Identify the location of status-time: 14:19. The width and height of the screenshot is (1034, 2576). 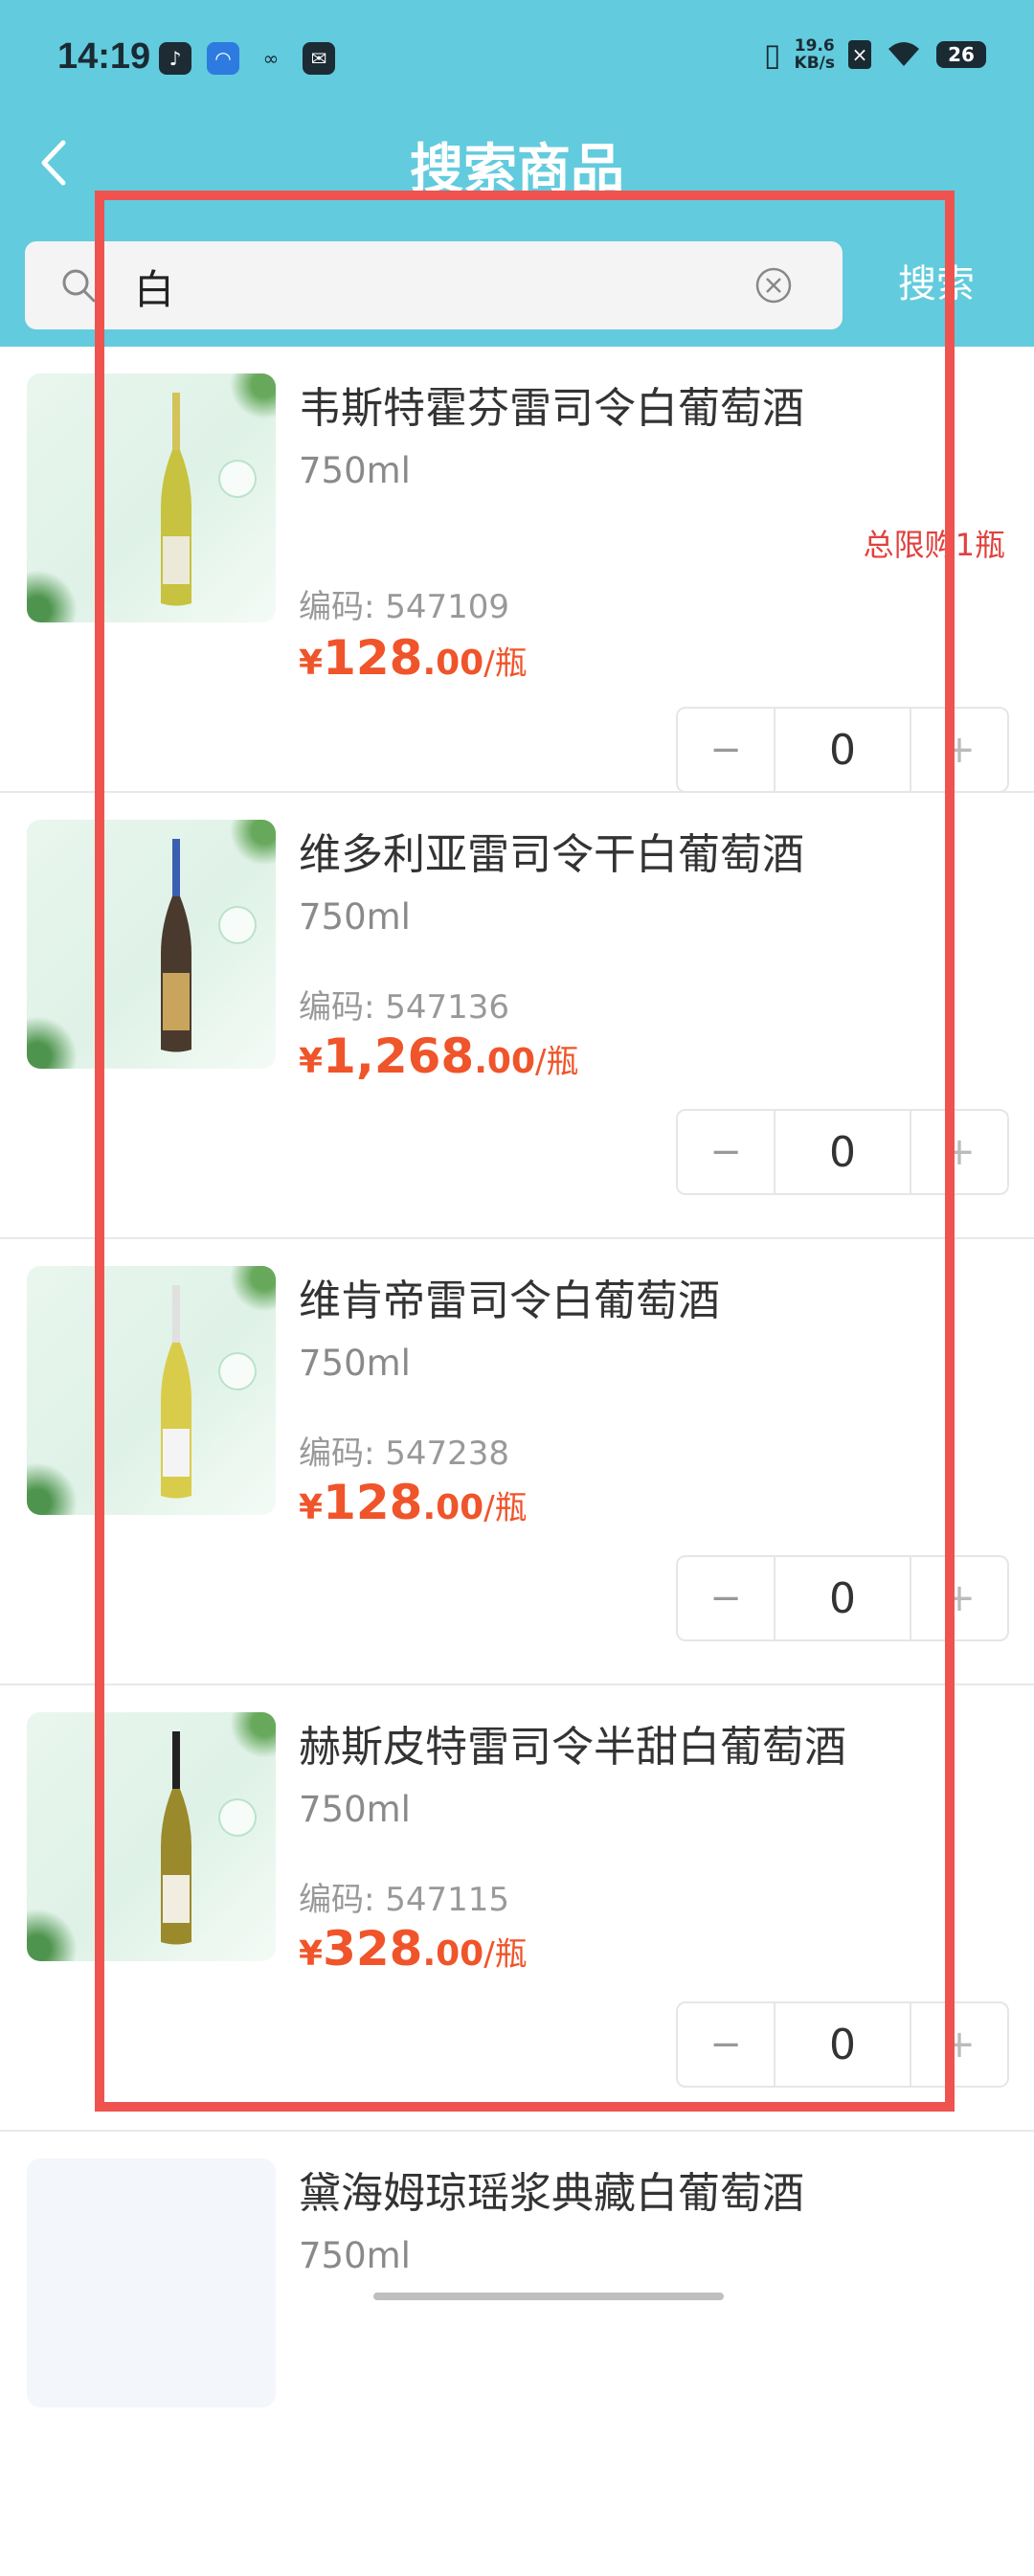
(104, 56).